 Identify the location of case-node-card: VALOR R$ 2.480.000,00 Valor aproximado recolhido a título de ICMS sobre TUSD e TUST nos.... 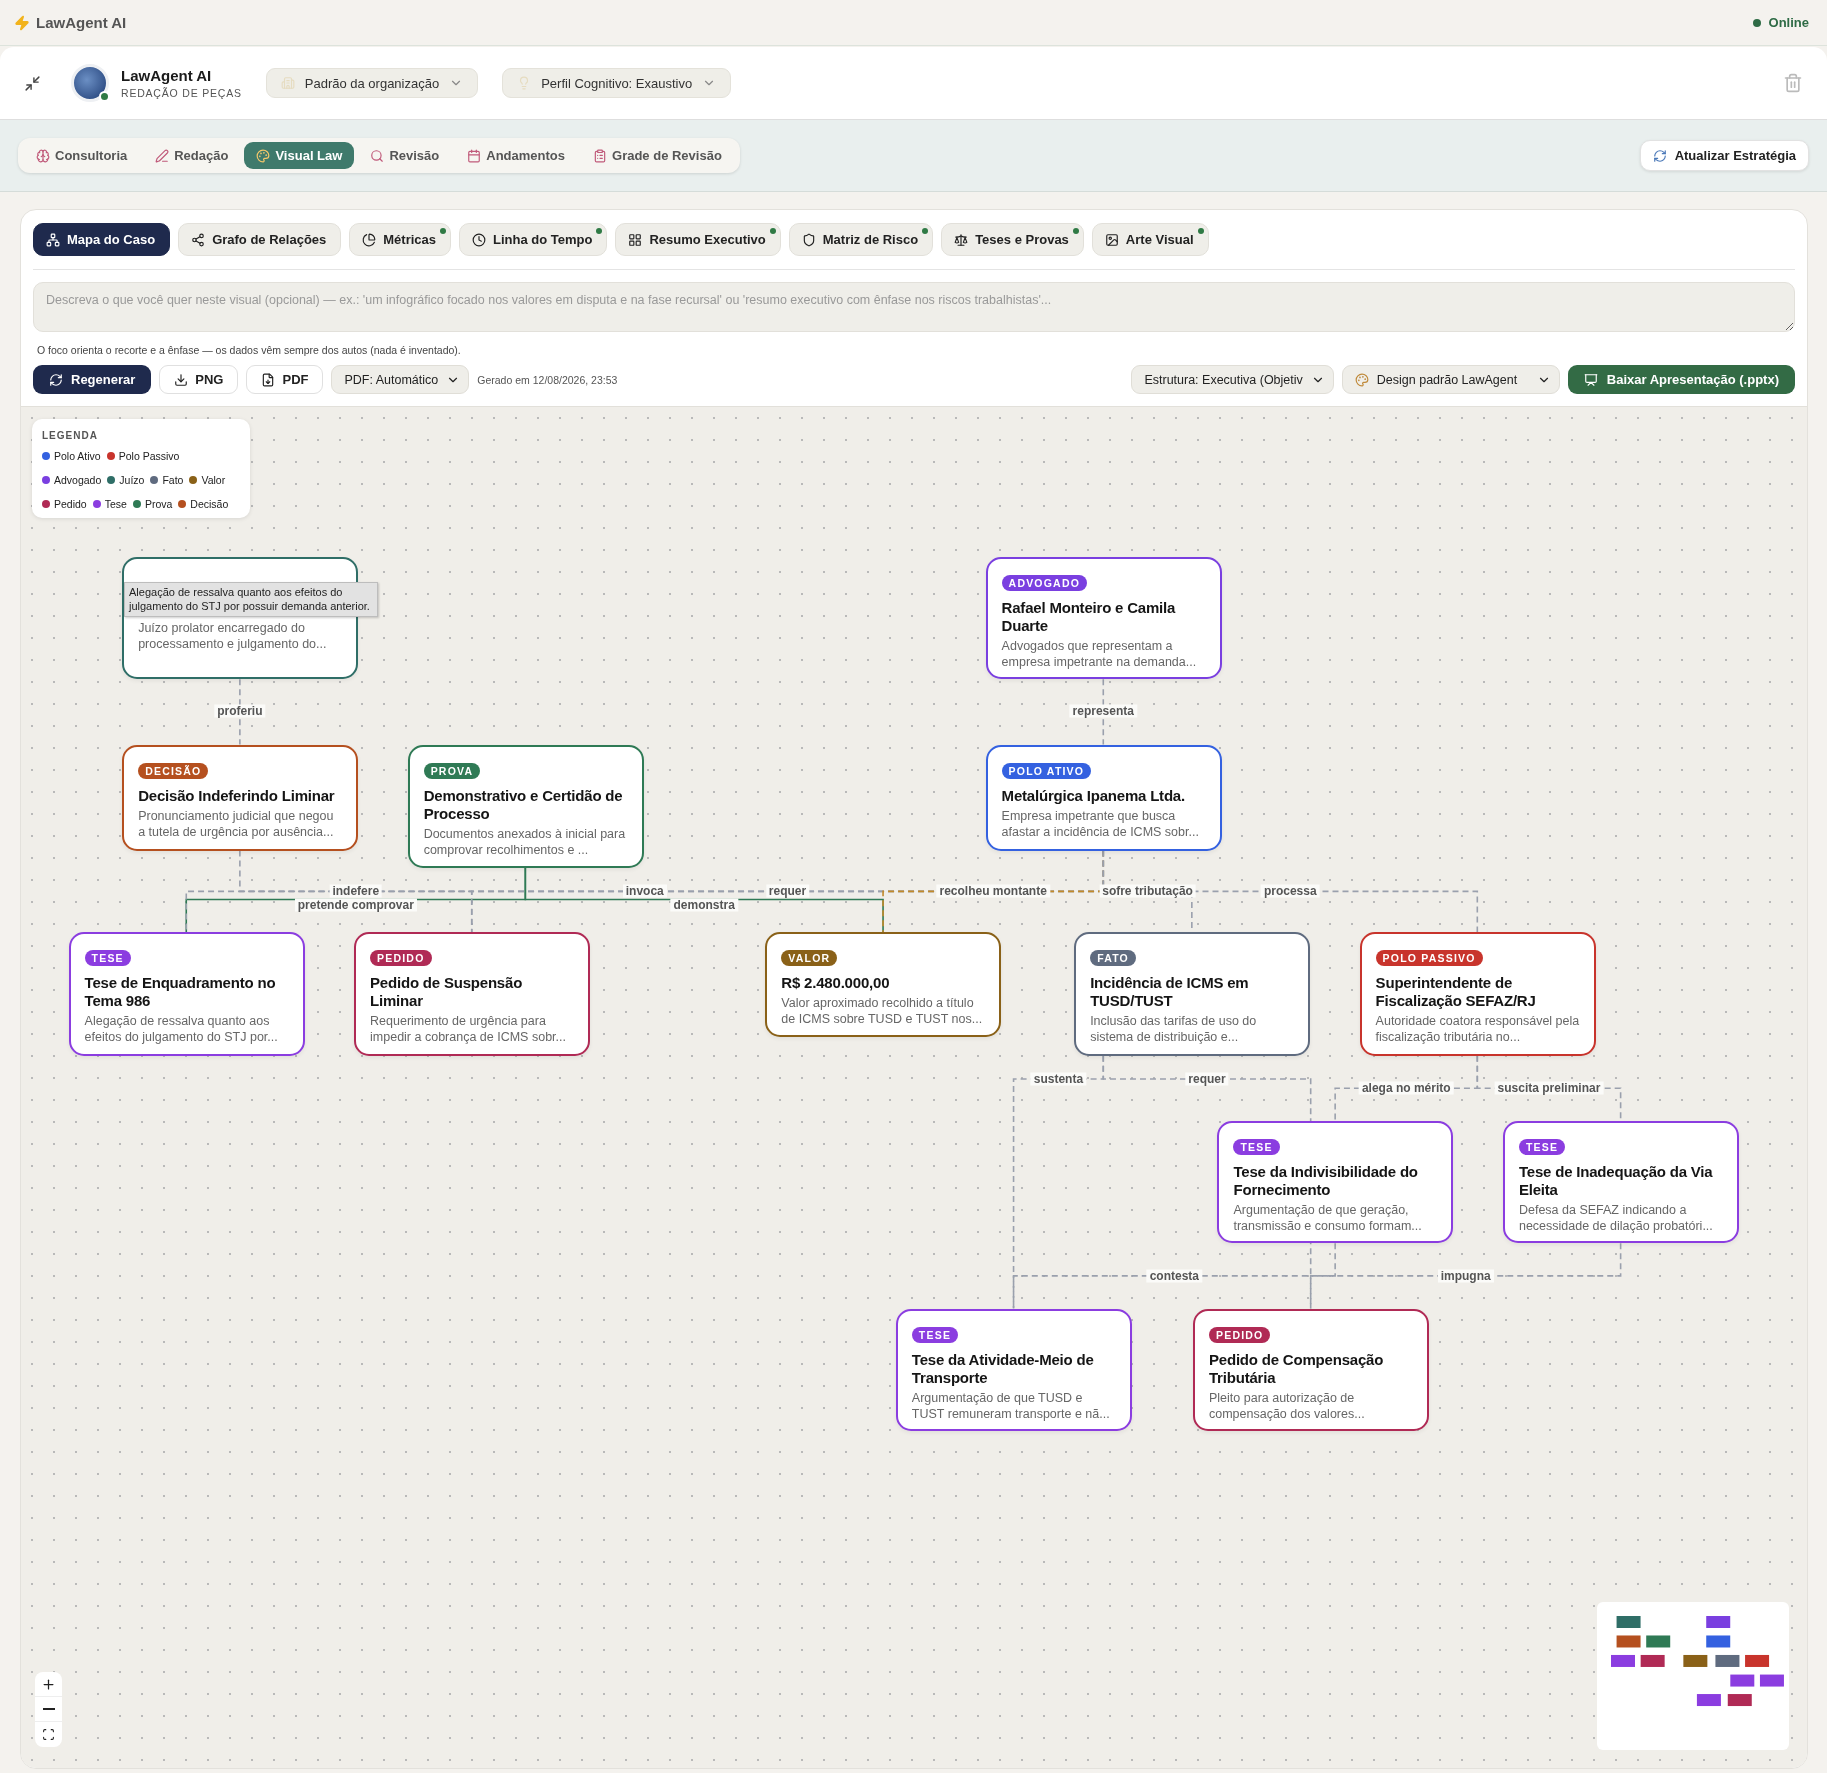
(883, 984).